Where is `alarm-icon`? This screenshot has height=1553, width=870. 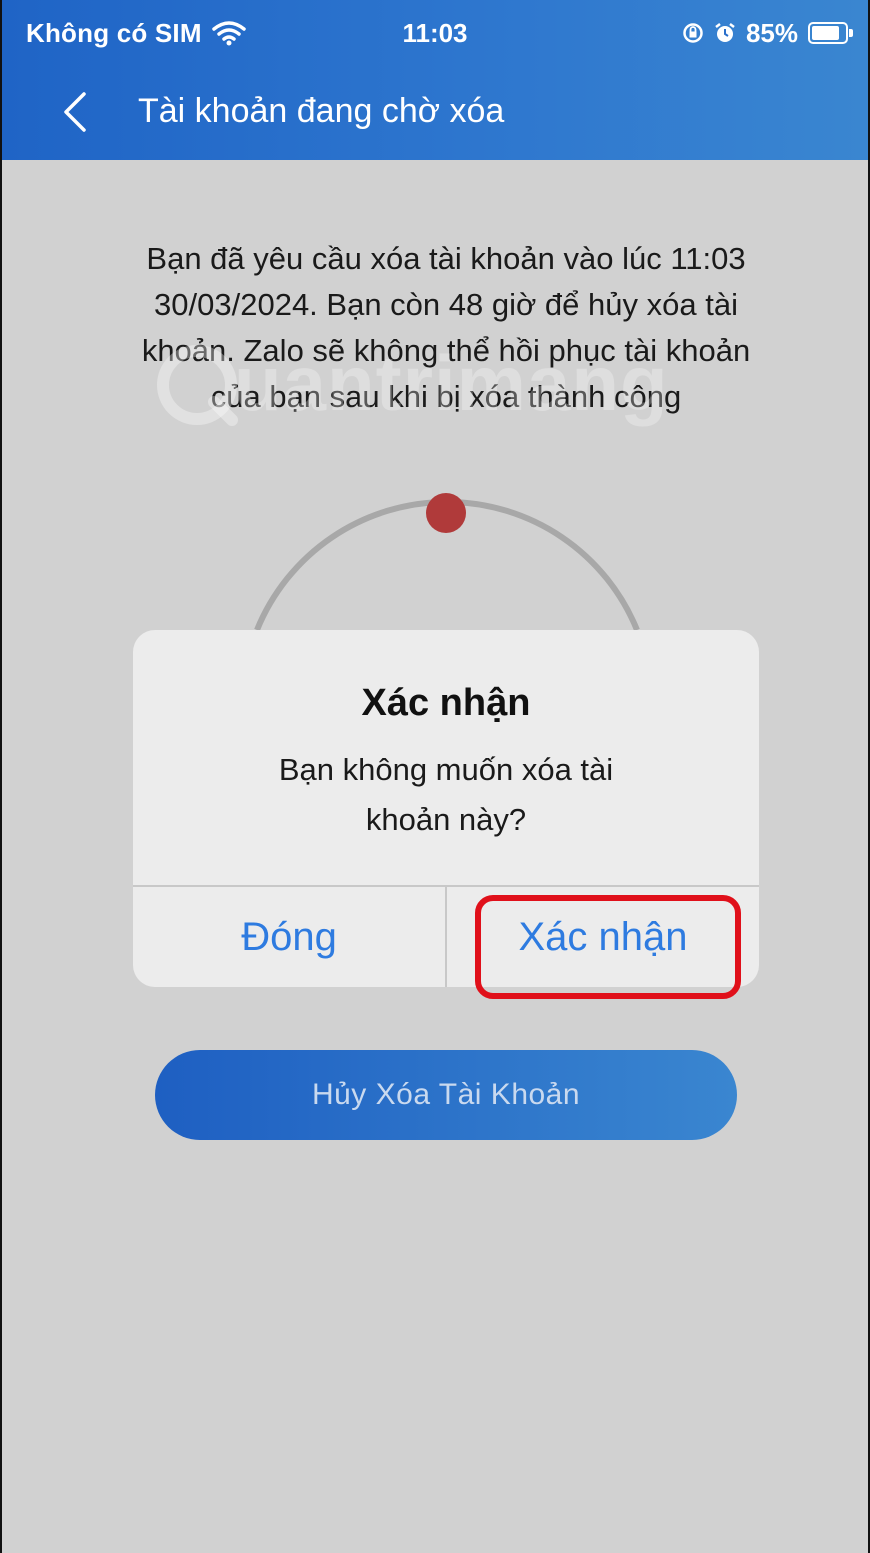 alarm-icon is located at coordinates (725, 32).